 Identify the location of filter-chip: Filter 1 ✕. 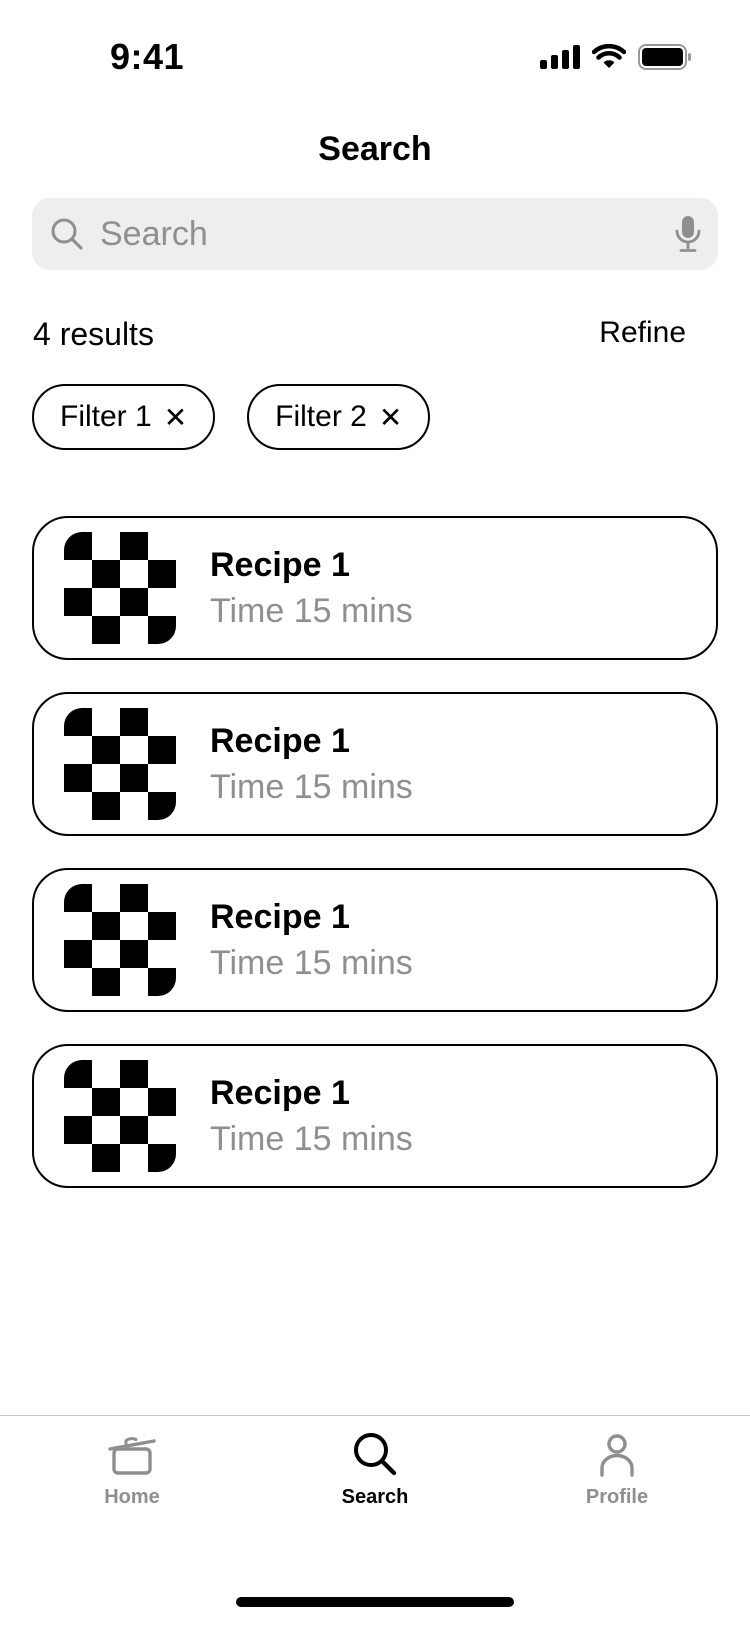
(124, 417).